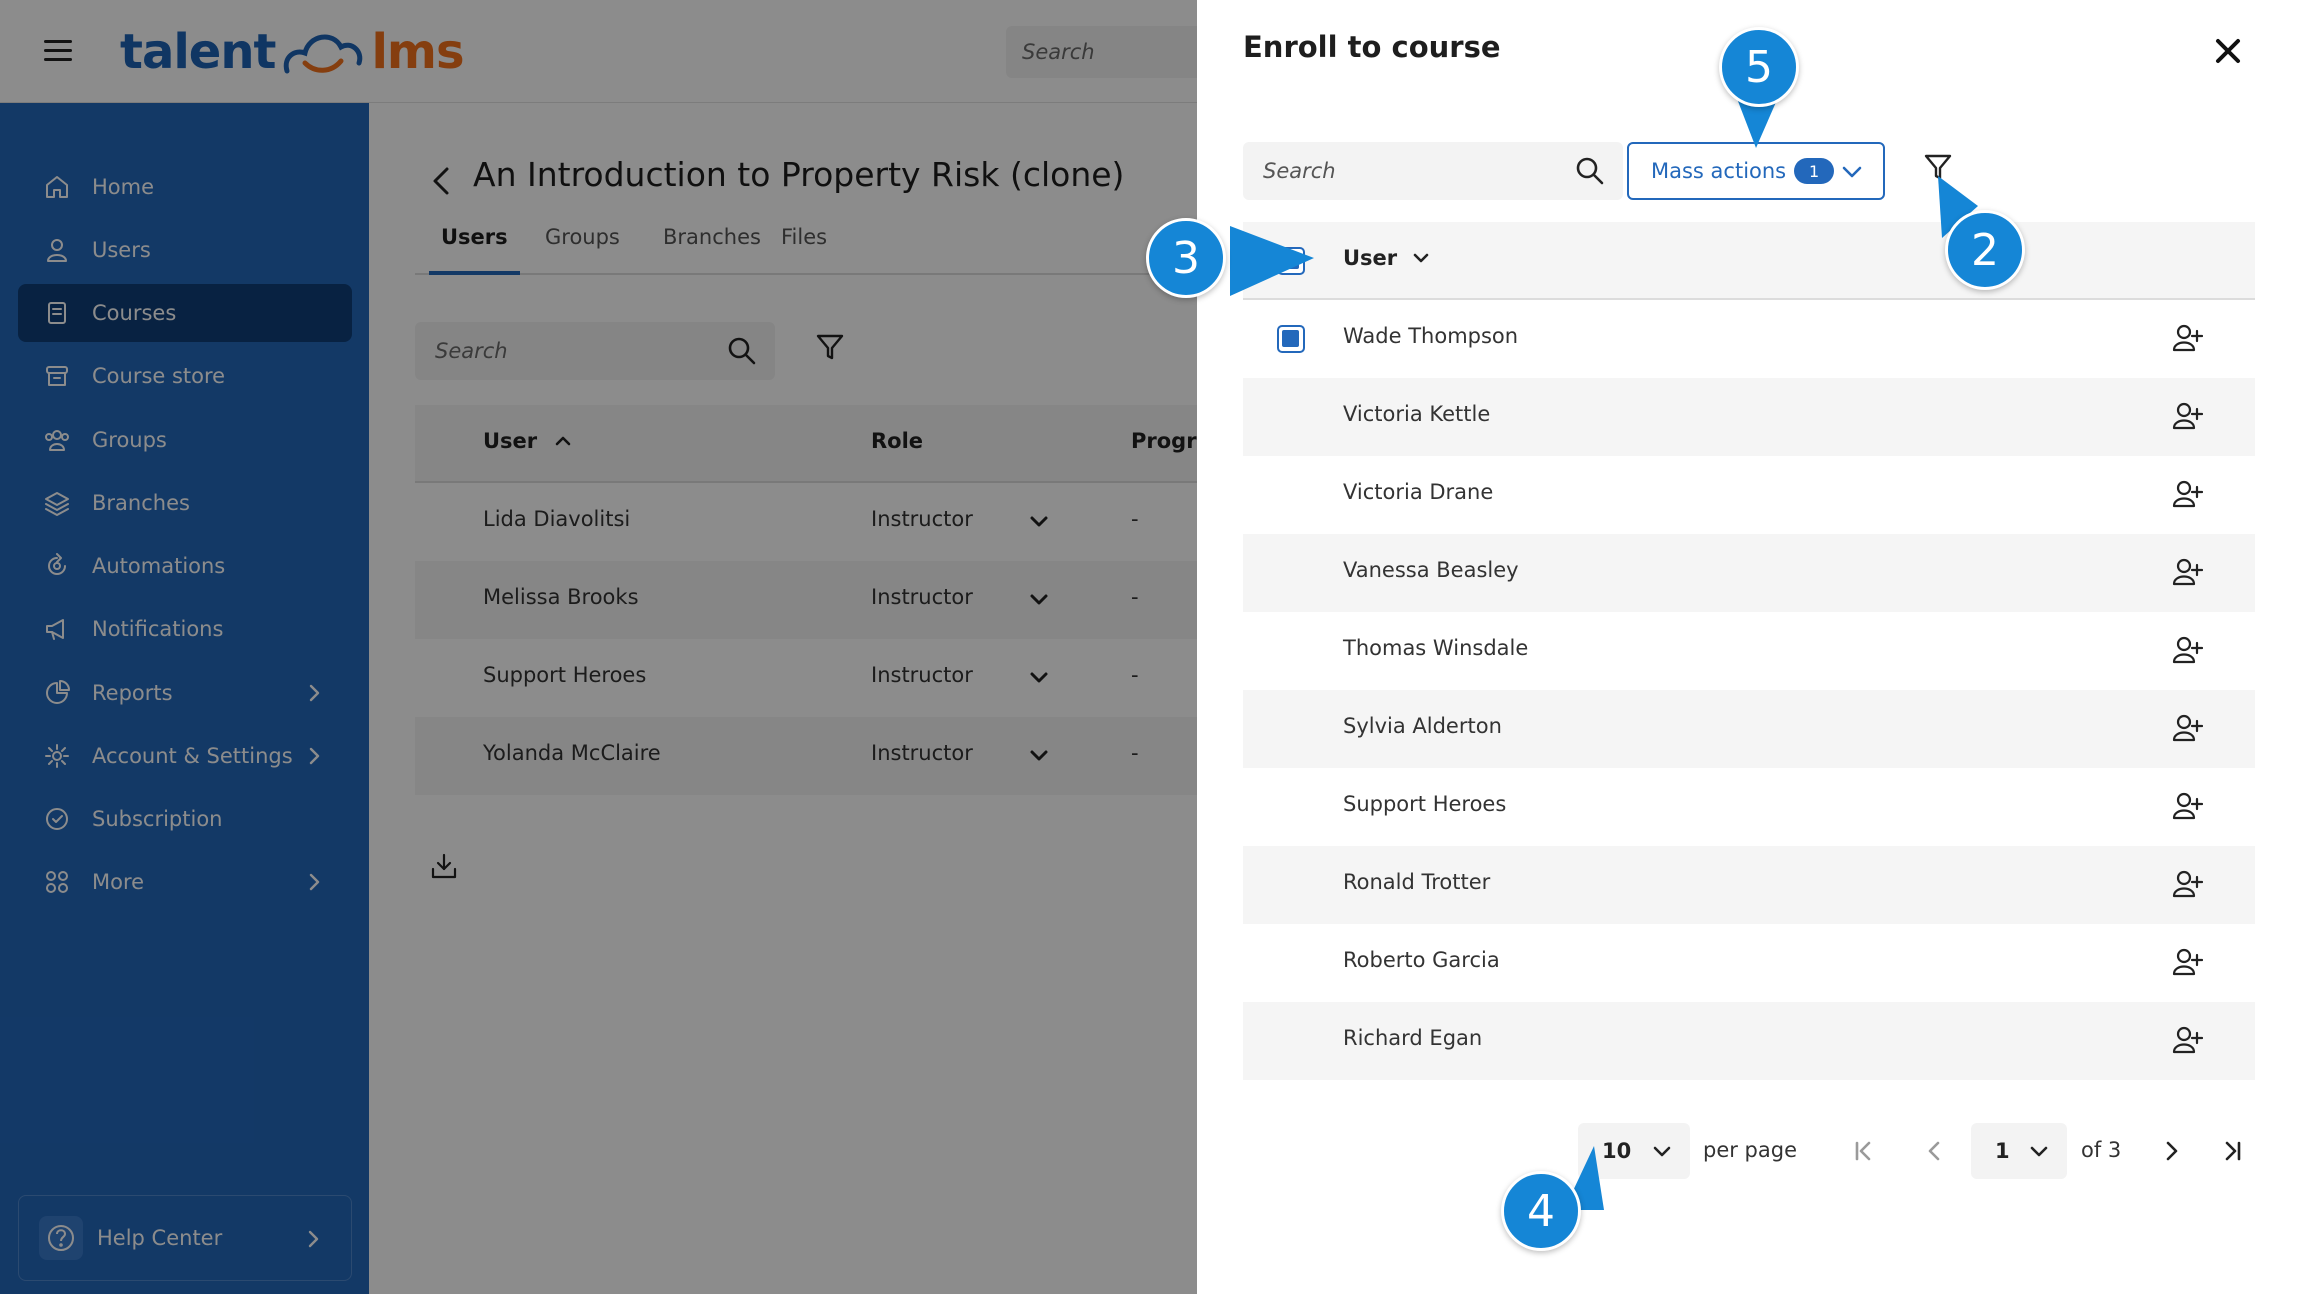  What do you see at coordinates (2172, 1151) in the screenshot?
I see `next-page-icon` at bounding box center [2172, 1151].